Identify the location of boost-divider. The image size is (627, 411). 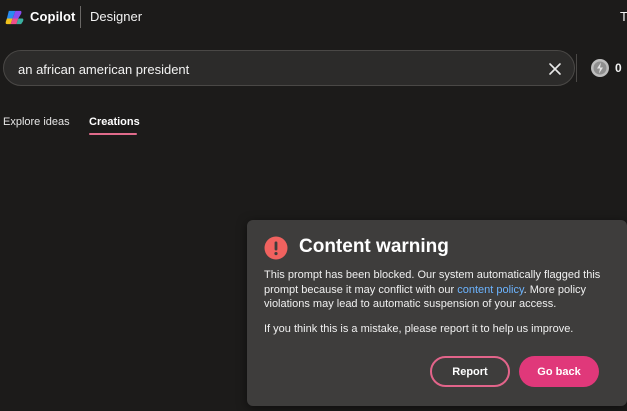
(576, 68).